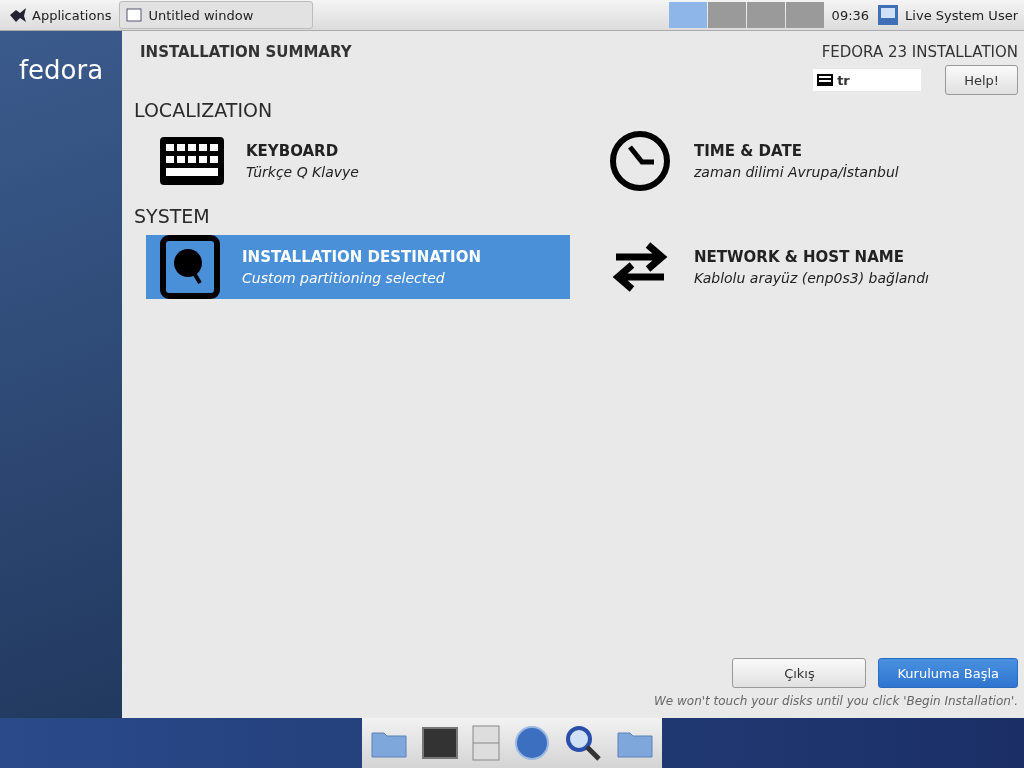 The image size is (1024, 768). Describe the element at coordinates (440, 743) in the screenshot. I see `terminal-icon` at that location.